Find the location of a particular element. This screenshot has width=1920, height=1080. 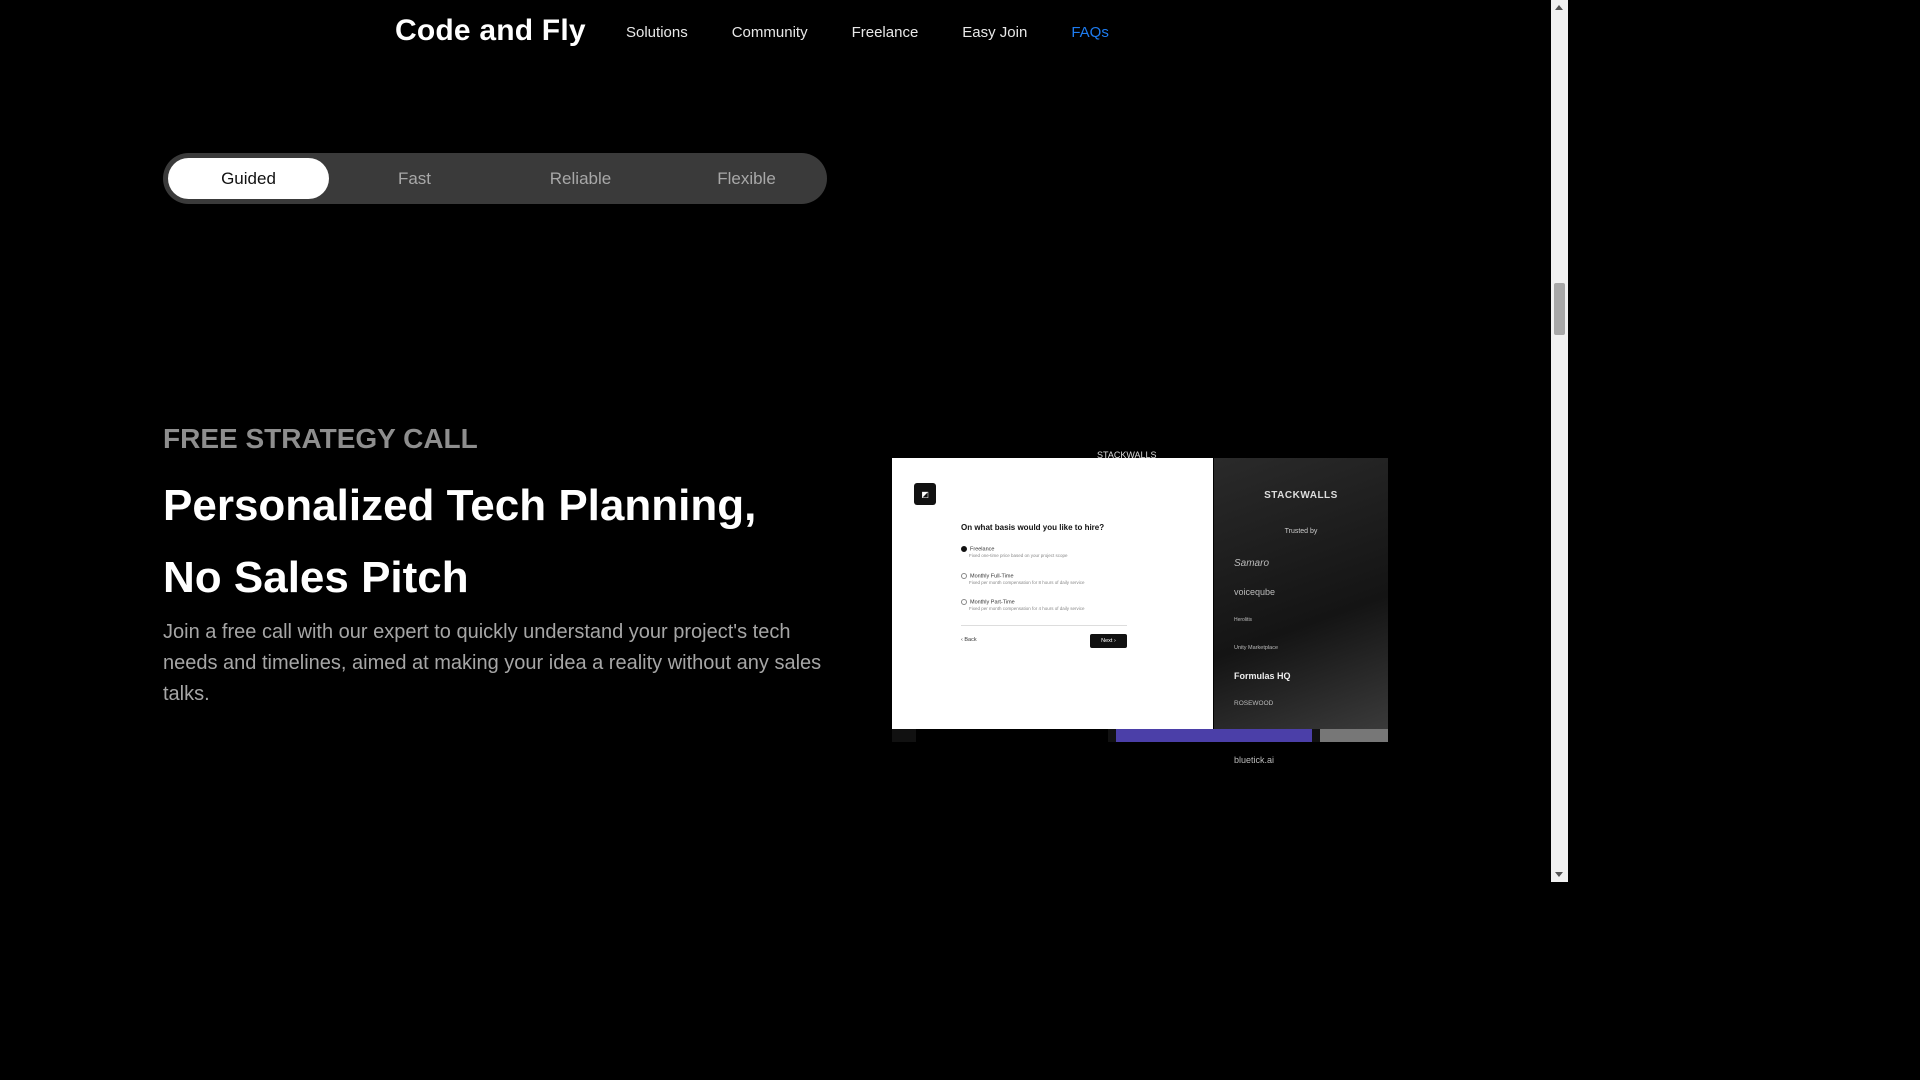

feature-segment-control: Guided Fast Reliable Flexible is located at coordinates (495, 178).